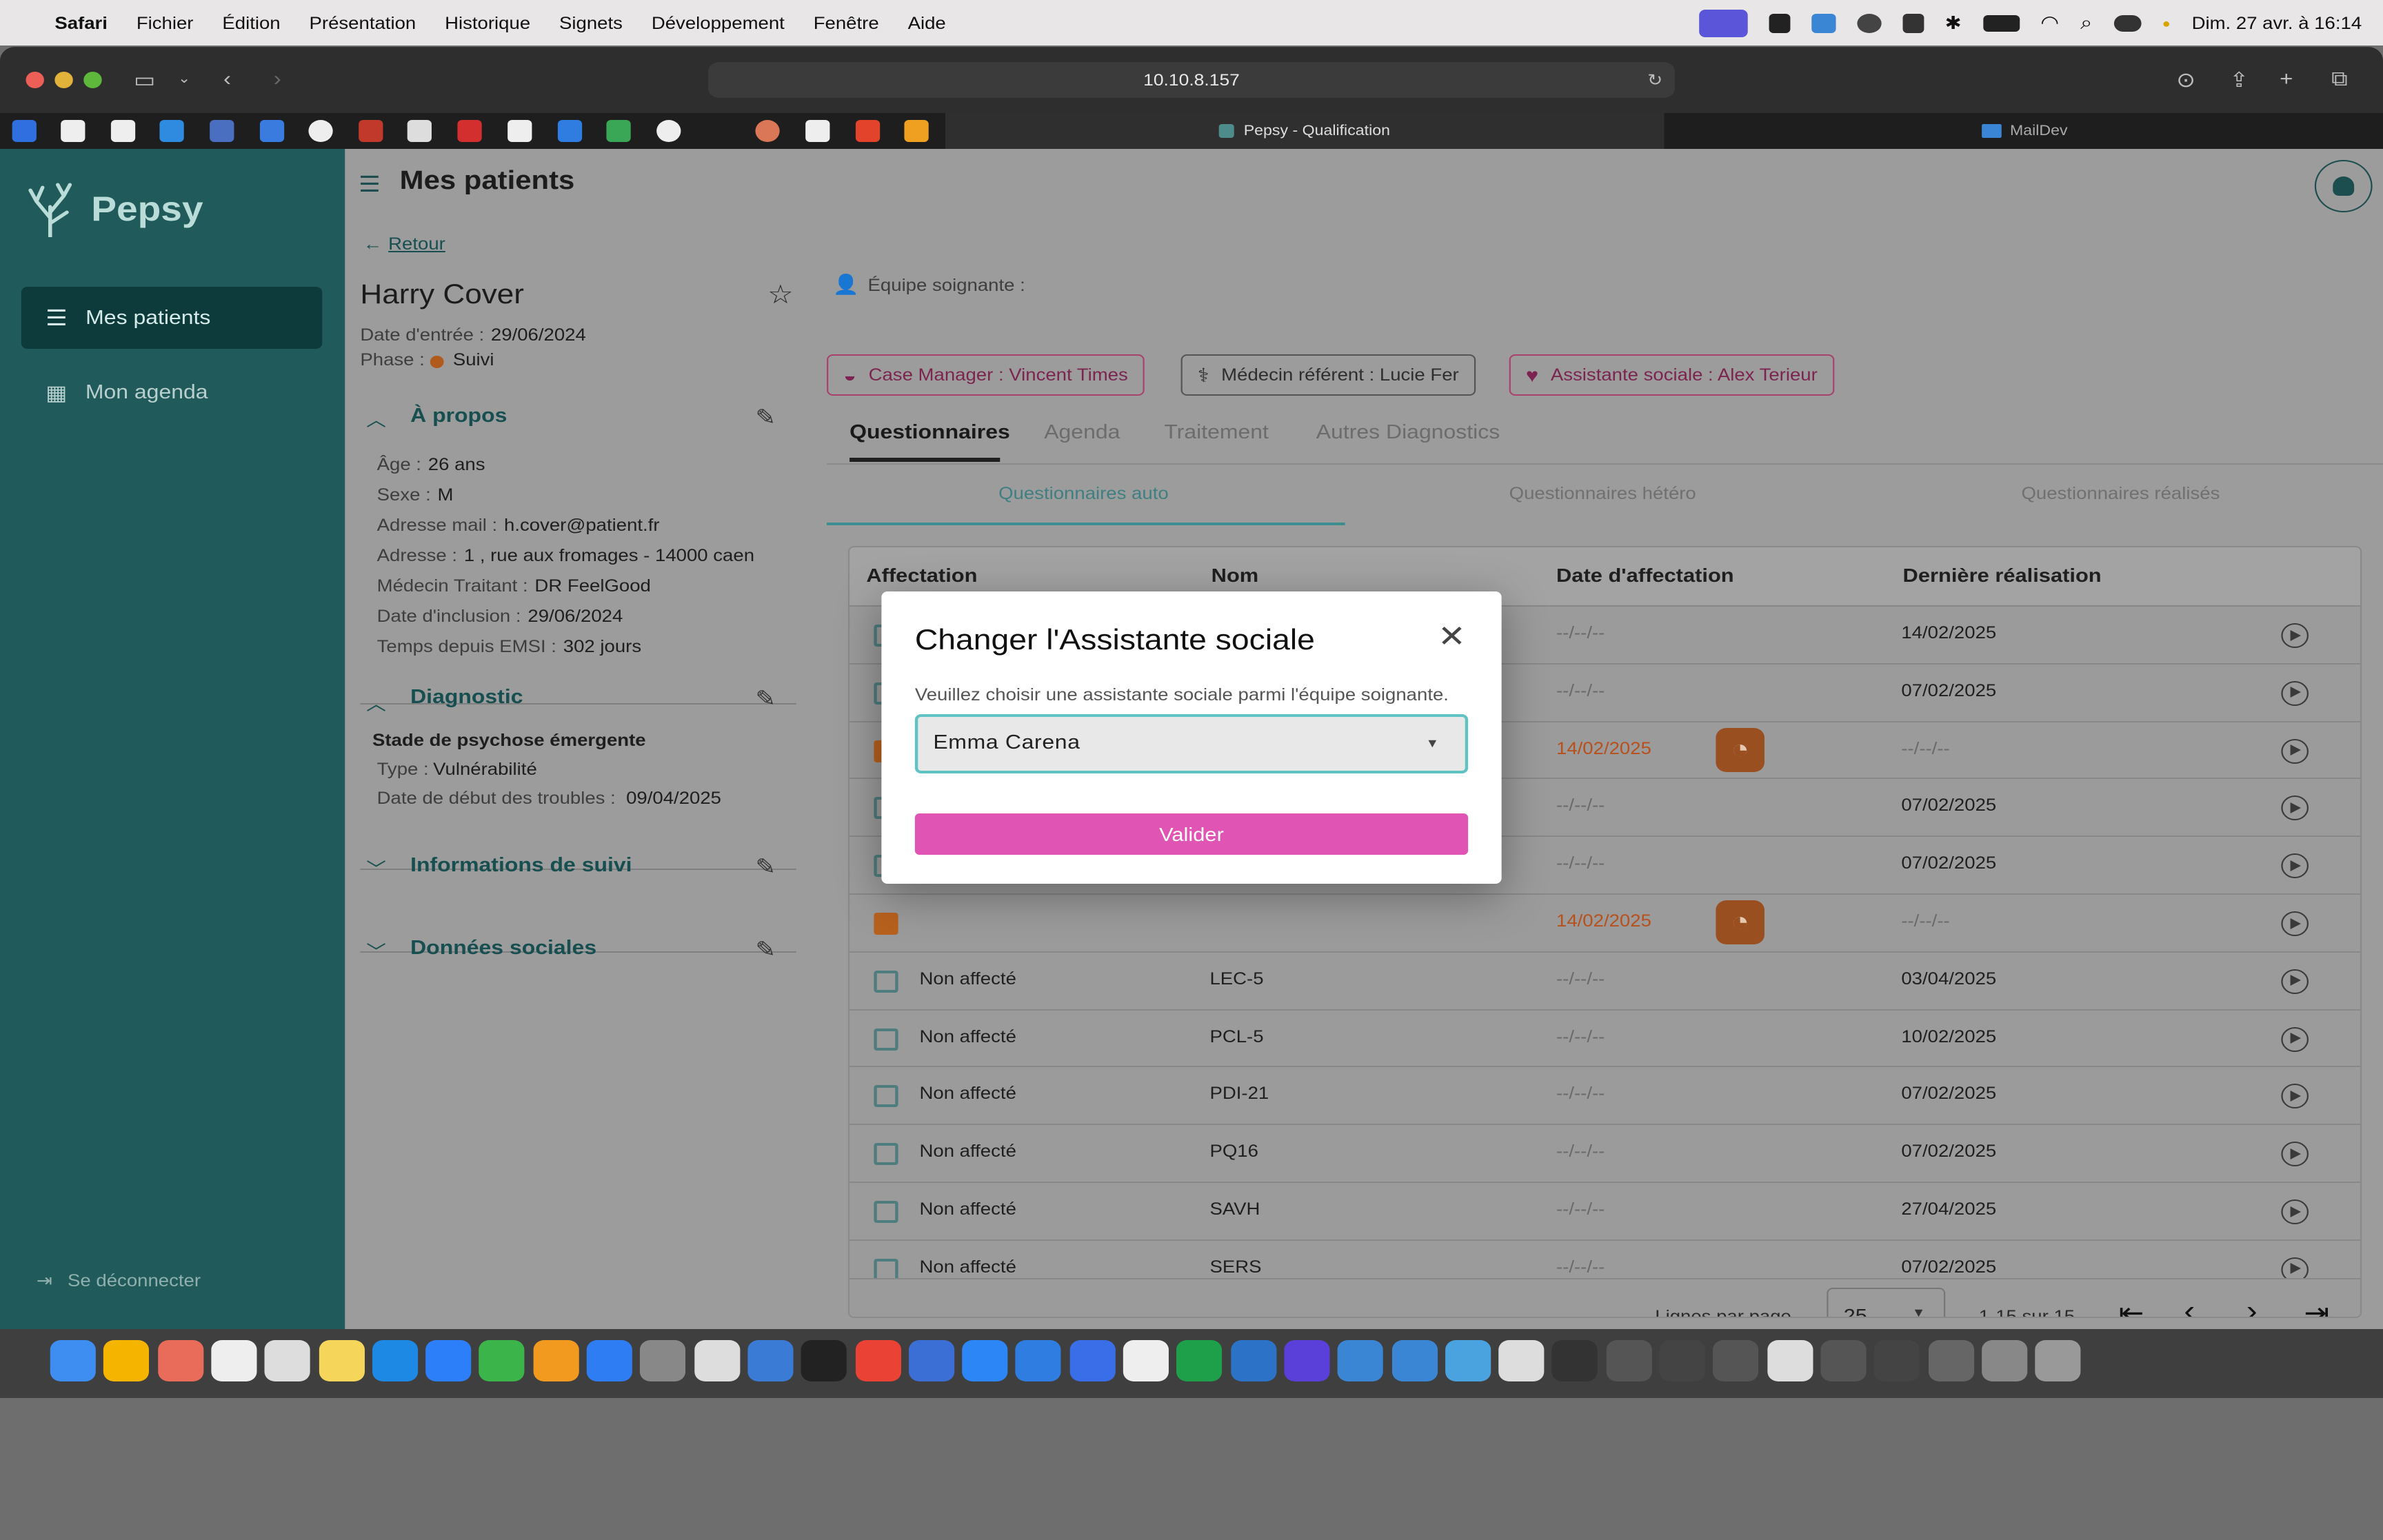 The height and width of the screenshot is (1540, 2383). I want to click on new-tab-icon: +, so click(2286, 80).